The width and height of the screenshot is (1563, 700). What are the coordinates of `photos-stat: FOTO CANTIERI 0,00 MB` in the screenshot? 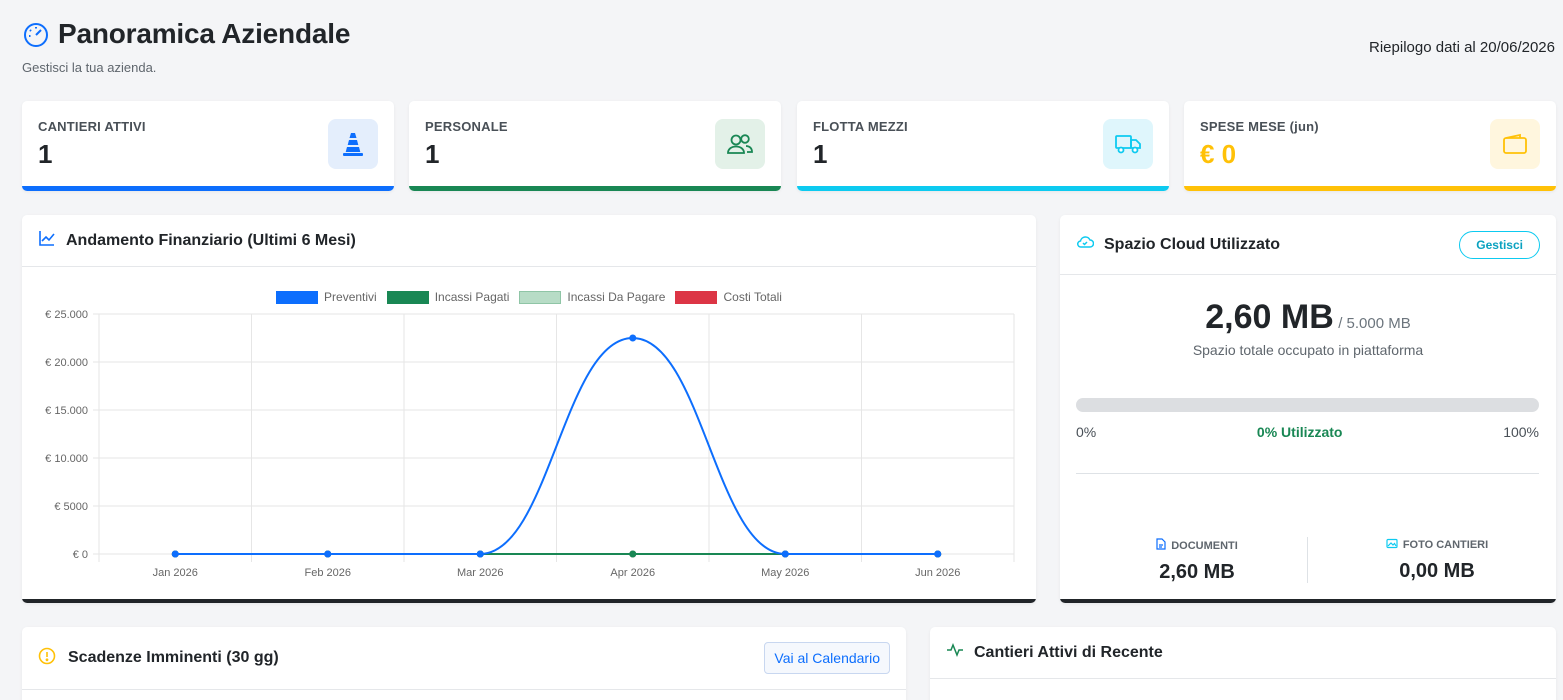 It's located at (1437, 560).